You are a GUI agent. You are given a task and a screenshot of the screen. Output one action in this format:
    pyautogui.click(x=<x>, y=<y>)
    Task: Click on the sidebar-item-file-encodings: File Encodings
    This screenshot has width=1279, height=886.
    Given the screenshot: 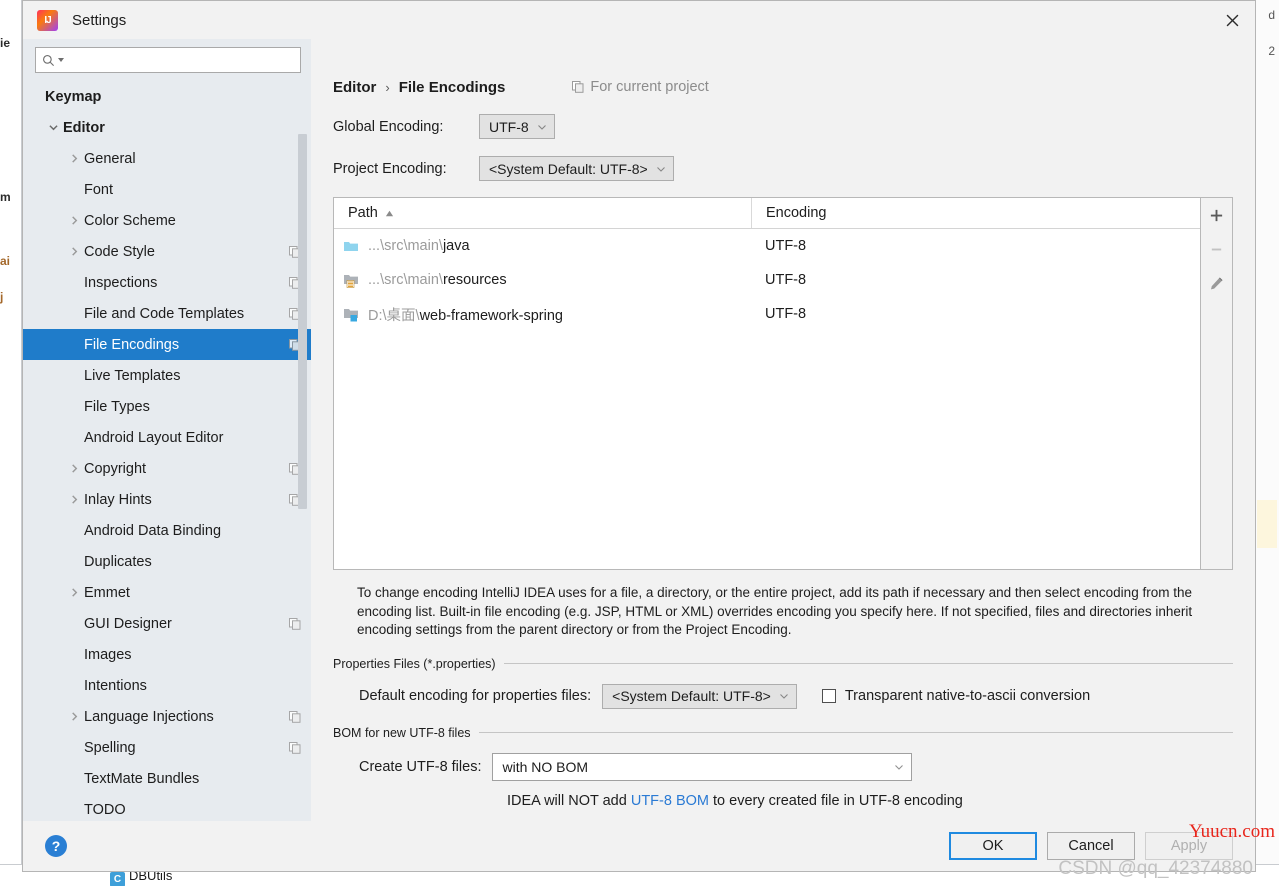 What is the action you would take?
    pyautogui.click(x=167, y=344)
    